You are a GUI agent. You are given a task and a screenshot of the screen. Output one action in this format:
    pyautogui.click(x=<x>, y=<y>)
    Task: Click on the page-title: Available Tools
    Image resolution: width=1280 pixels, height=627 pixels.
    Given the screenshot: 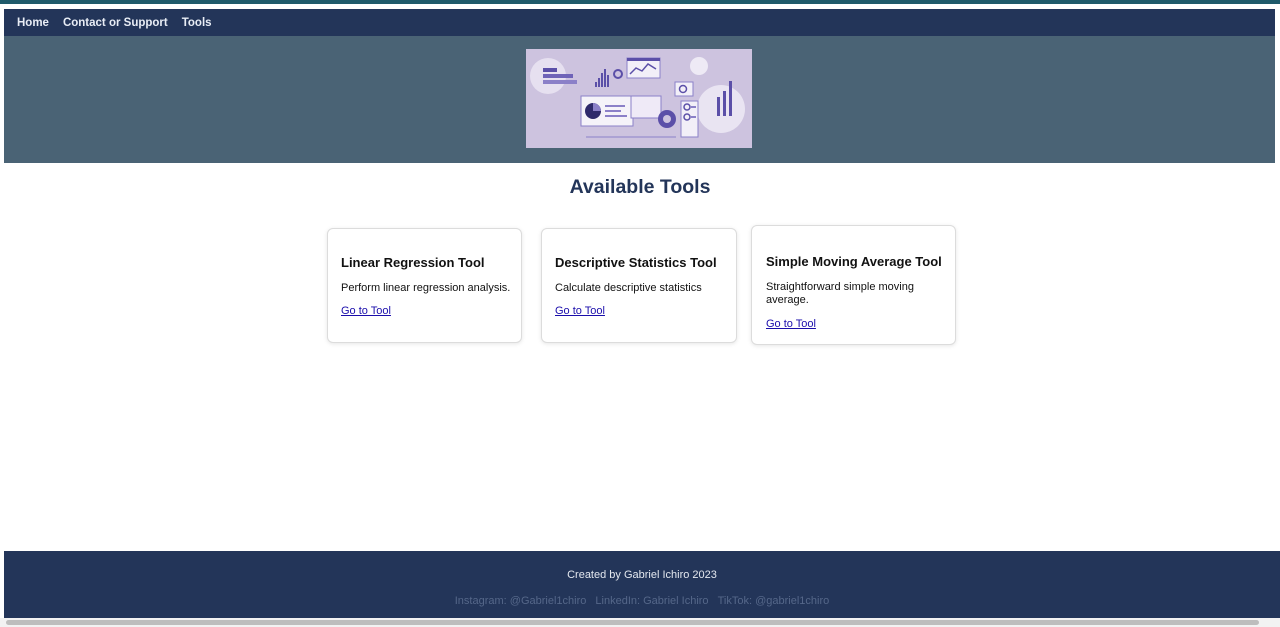 What is the action you would take?
    pyautogui.click(x=640, y=187)
    